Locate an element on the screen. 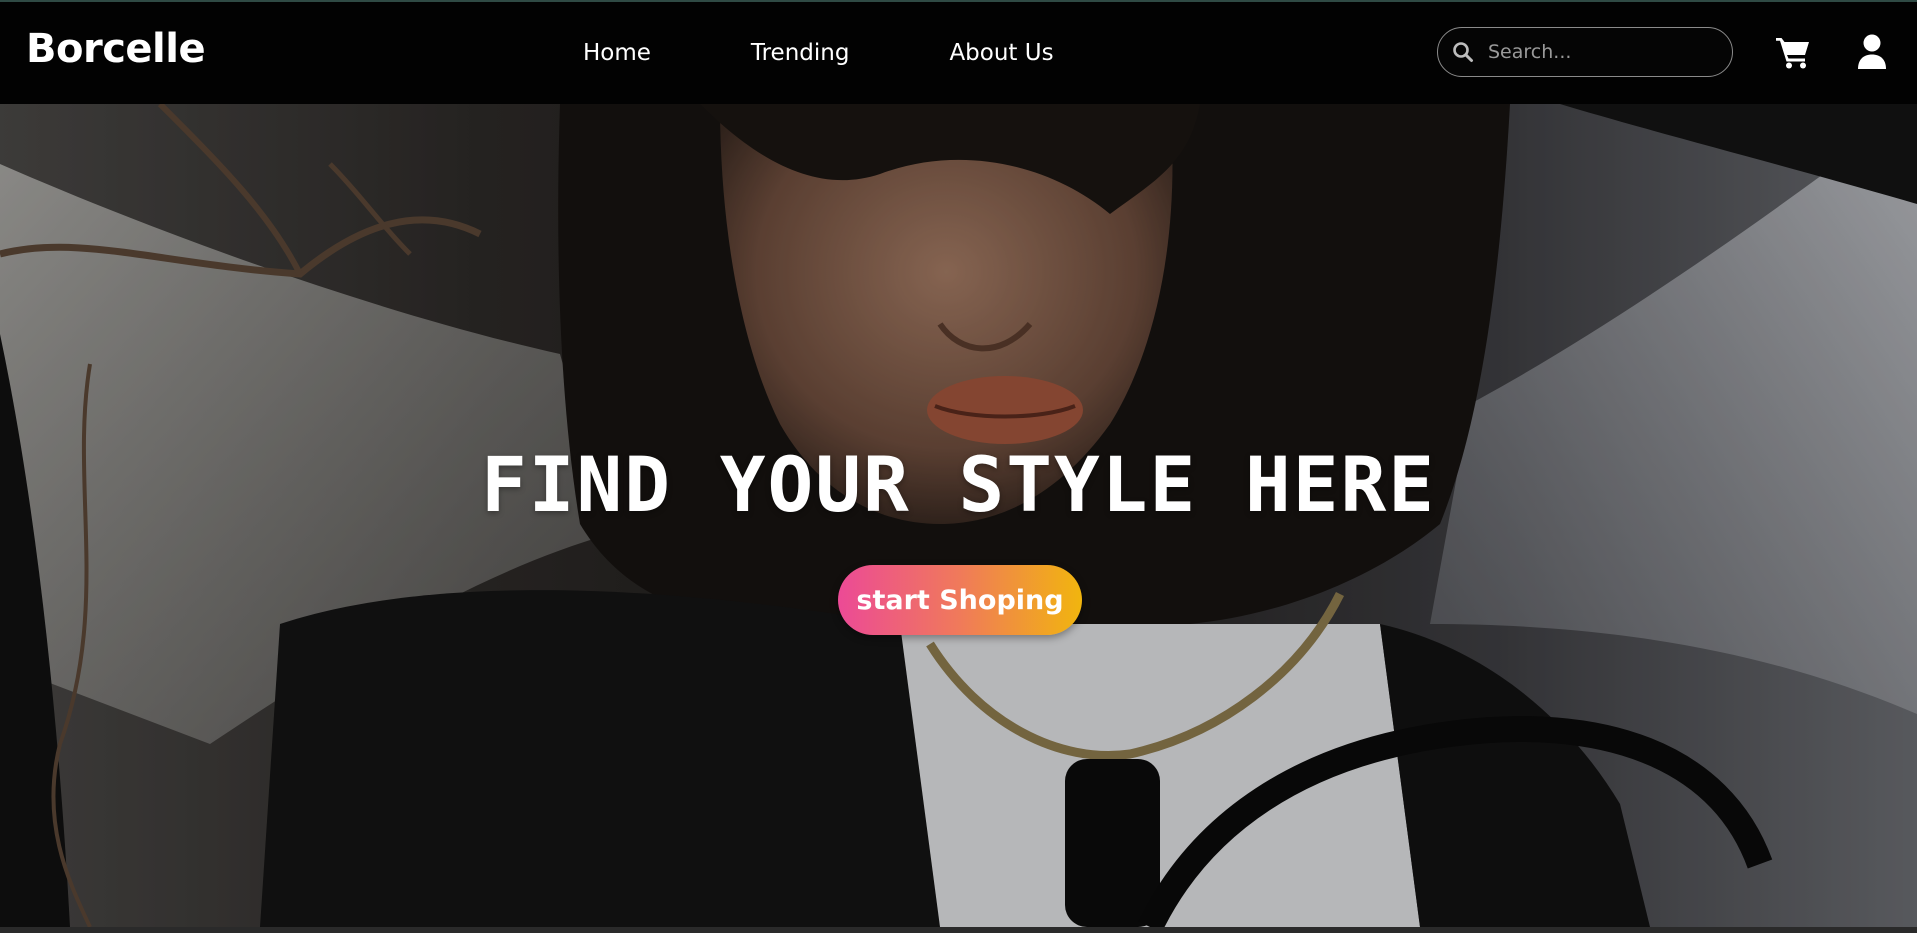 The width and height of the screenshot is (1917, 933). nav-link-about-us: About Us is located at coordinates (1001, 53).